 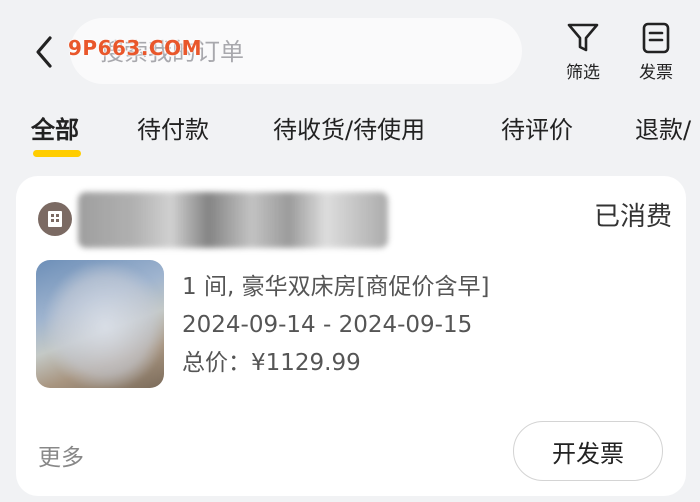 I want to click on active-tab-indicator, so click(x=57, y=153).